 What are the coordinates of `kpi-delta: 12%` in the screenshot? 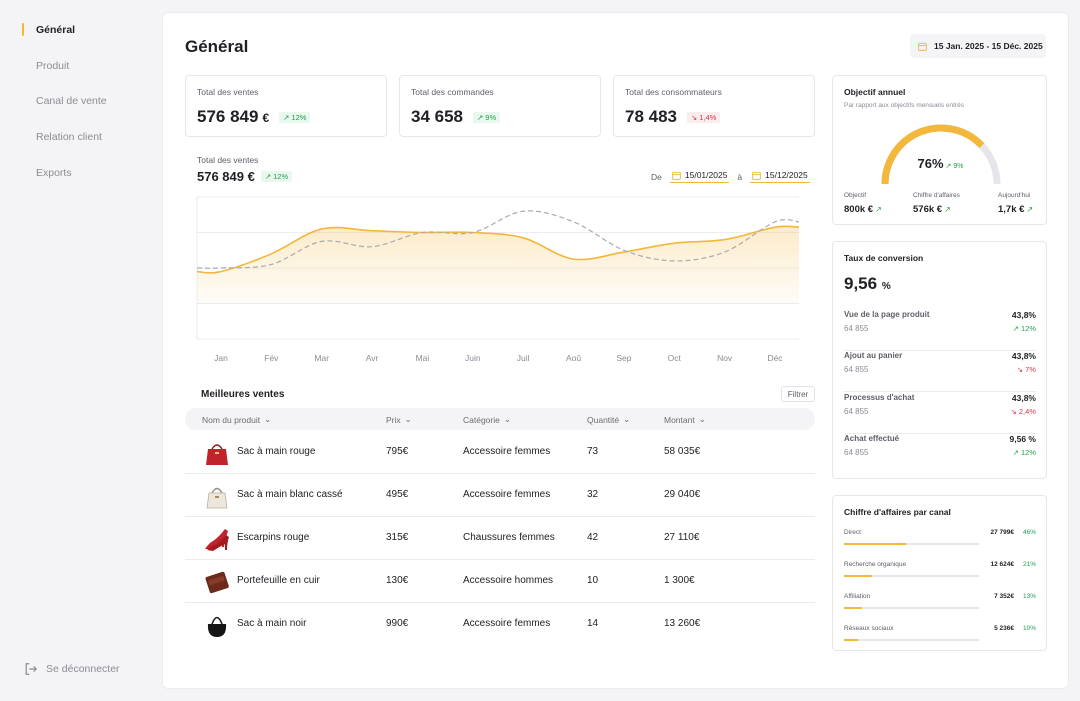 It's located at (299, 117).